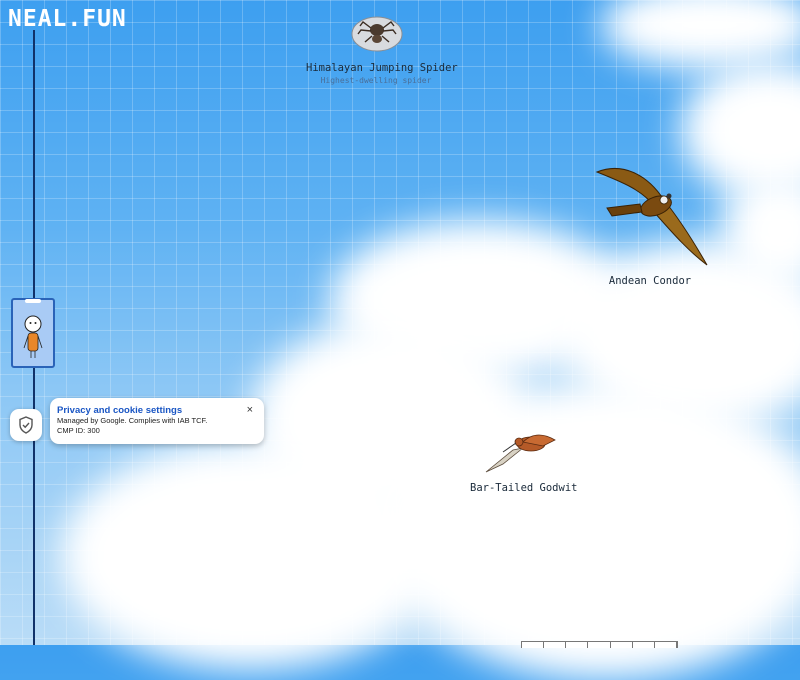 The width and height of the screenshot is (800, 680). What do you see at coordinates (382, 68) in the screenshot?
I see `spider-label: Himalayan Jumping Spider` at bounding box center [382, 68].